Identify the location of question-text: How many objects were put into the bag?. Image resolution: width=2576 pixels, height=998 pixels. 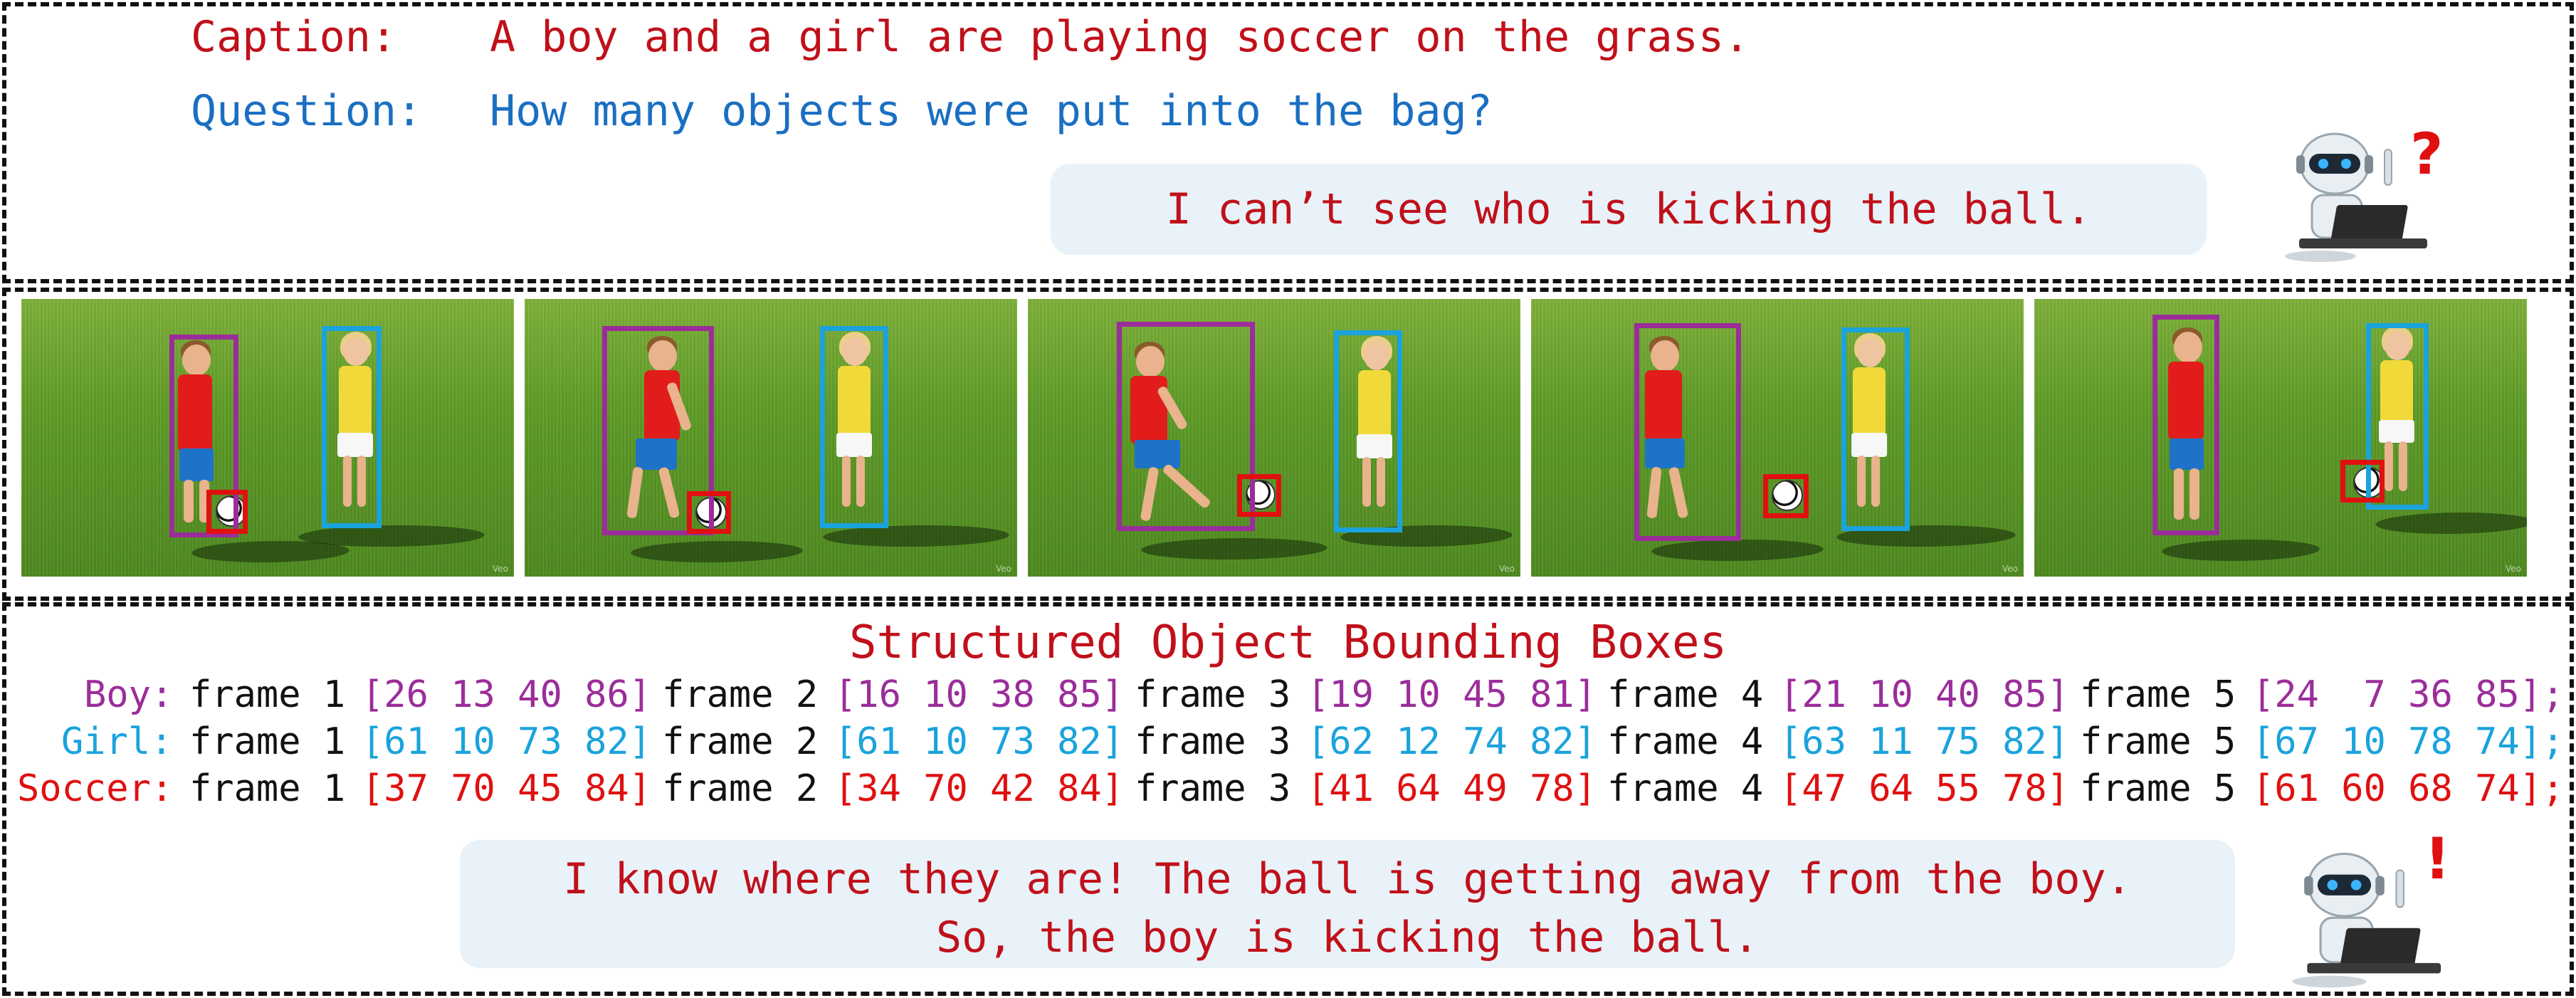
(992, 111).